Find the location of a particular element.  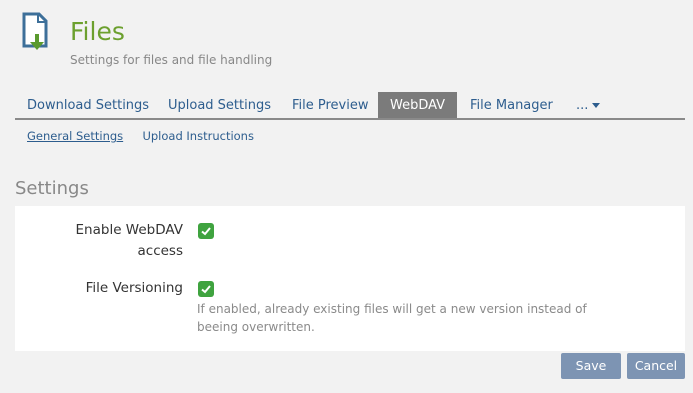

file-versioning-label: File Versioning is located at coordinates (134, 288).